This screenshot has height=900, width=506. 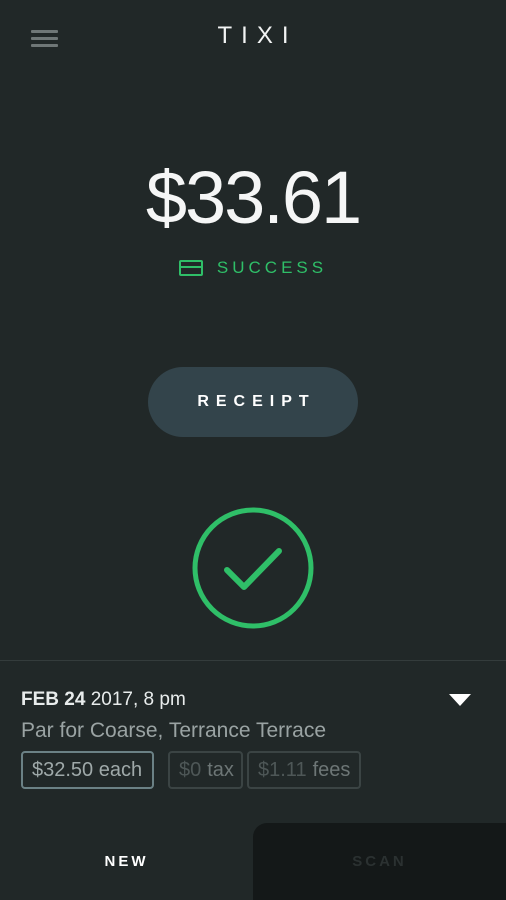 What do you see at coordinates (253, 197) in the screenshot?
I see `payment-amount: $33.61` at bounding box center [253, 197].